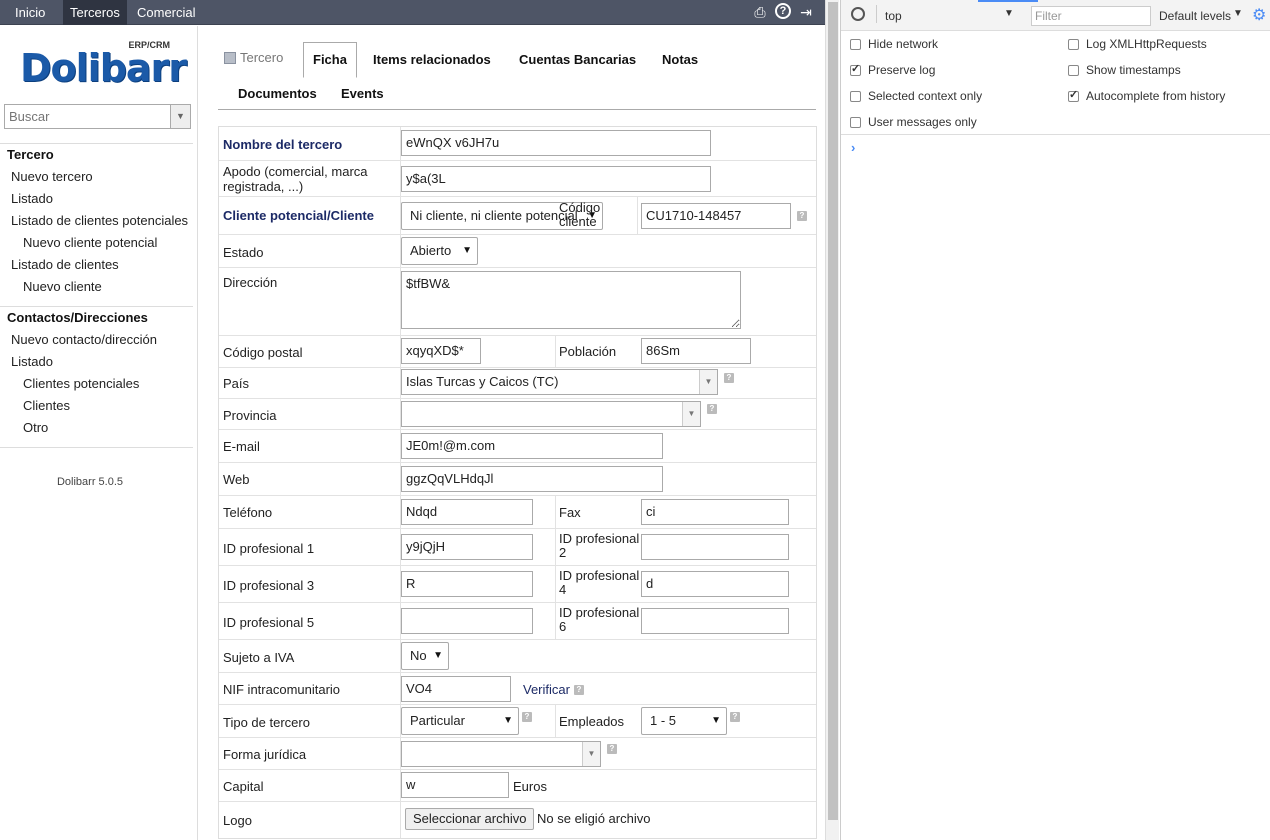 This screenshot has height=840, width=1270. Describe the element at coordinates (833, 411) in the screenshot. I see `scrollbar-thumb` at that location.